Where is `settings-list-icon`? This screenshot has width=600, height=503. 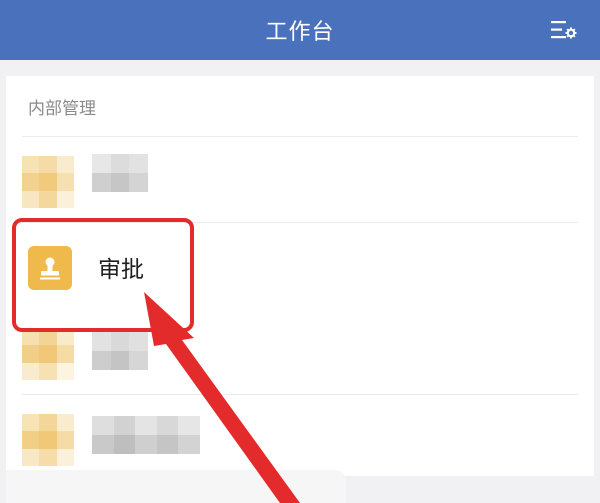
settings-list-icon is located at coordinates (564, 30).